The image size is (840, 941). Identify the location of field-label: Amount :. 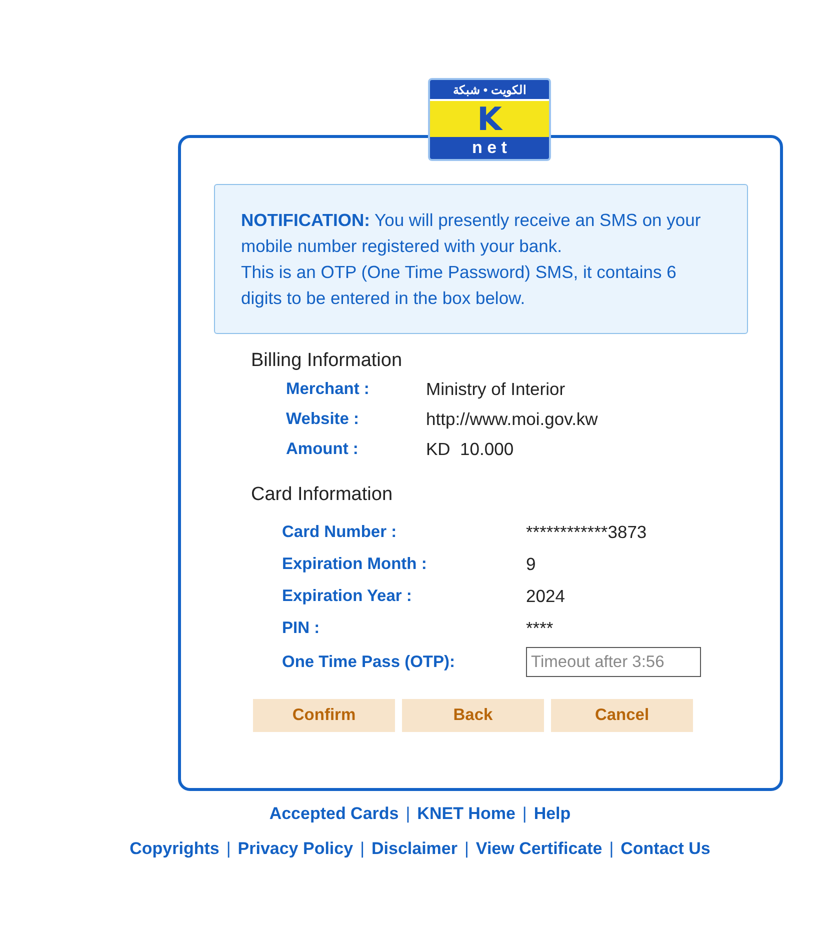
(323, 449).